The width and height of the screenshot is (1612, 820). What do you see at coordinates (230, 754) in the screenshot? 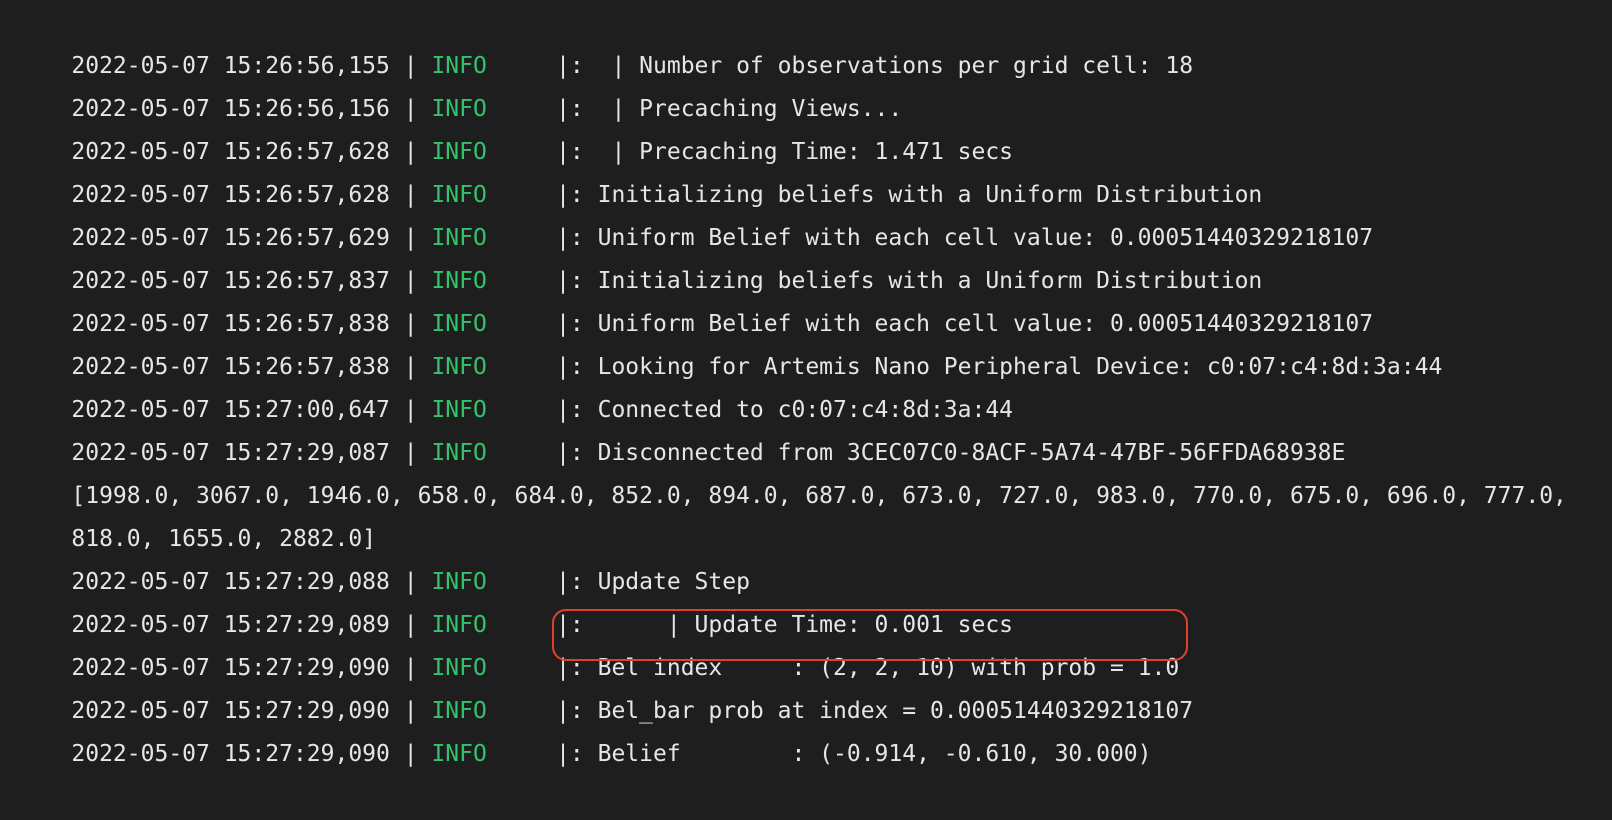
I see `log-timestamp: 2022-05-07 15:27:29,090` at bounding box center [230, 754].